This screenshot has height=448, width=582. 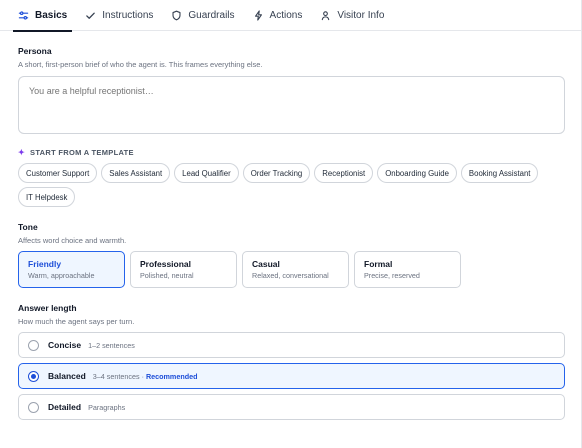 What do you see at coordinates (22, 152) in the screenshot?
I see `sparkle-icon: ✦` at bounding box center [22, 152].